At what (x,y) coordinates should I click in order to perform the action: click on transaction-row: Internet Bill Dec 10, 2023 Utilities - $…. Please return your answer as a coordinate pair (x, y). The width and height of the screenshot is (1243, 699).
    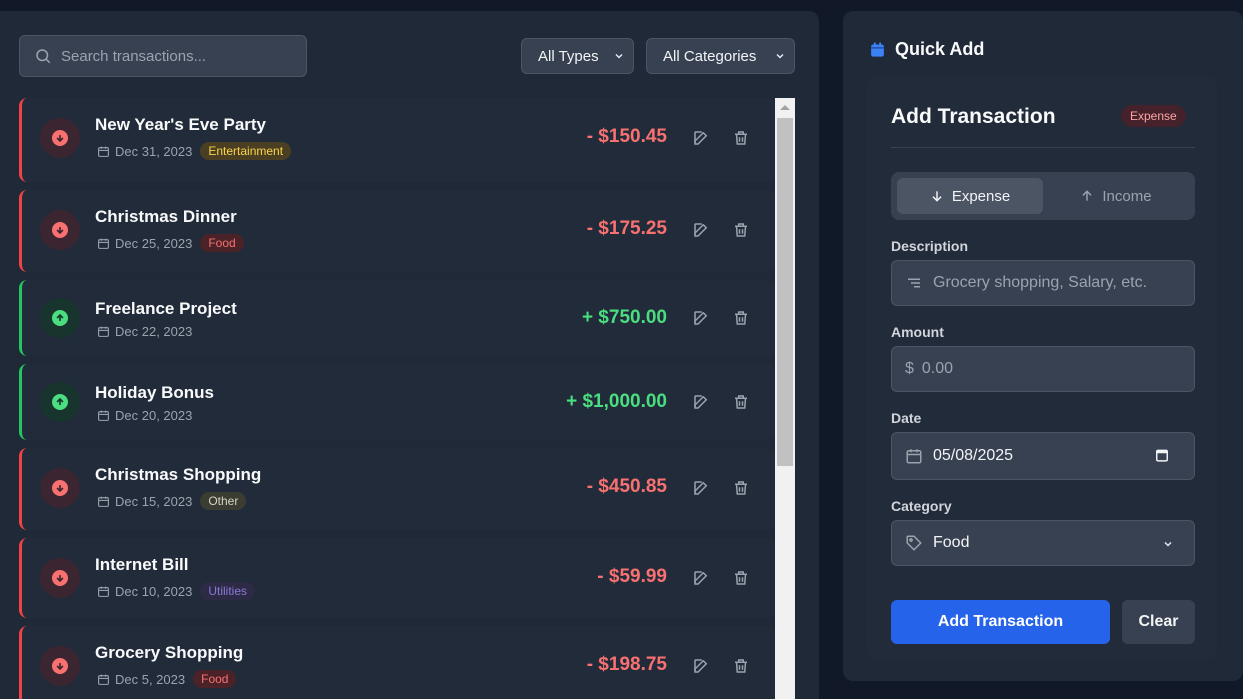
    Looking at the image, I should click on (397, 578).